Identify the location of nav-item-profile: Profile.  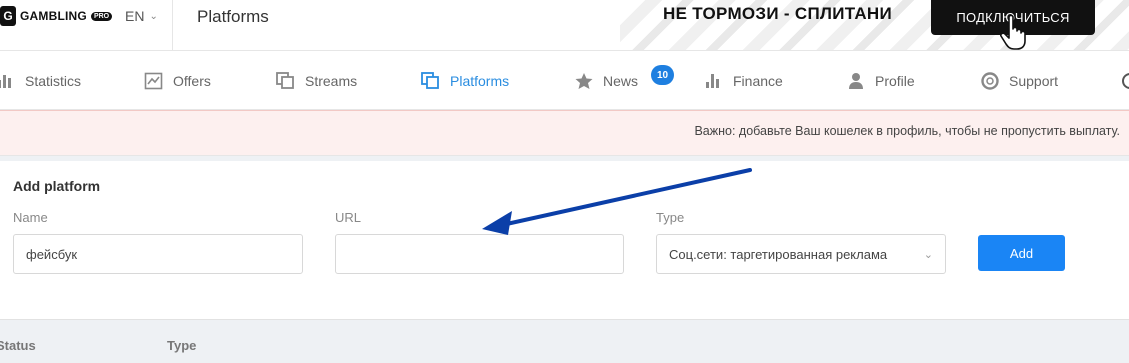
(880, 81).